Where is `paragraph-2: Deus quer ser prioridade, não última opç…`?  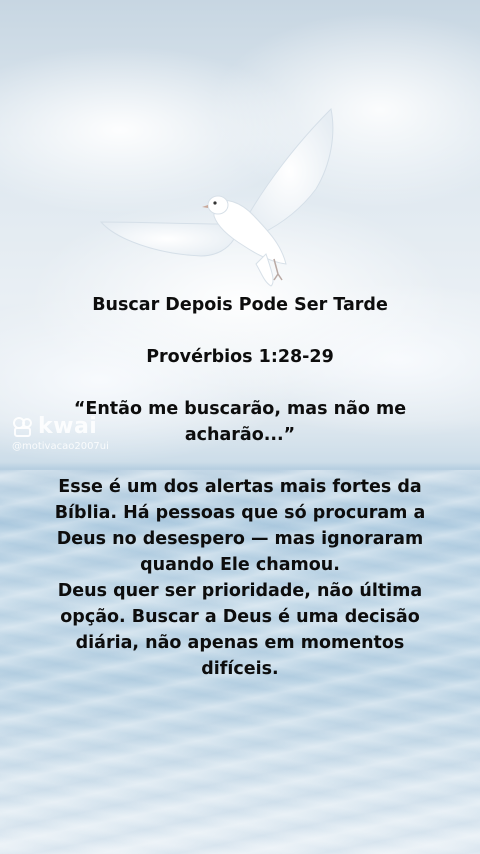
paragraph-2: Deus quer ser prioridade, não última opç… is located at coordinates (240, 630).